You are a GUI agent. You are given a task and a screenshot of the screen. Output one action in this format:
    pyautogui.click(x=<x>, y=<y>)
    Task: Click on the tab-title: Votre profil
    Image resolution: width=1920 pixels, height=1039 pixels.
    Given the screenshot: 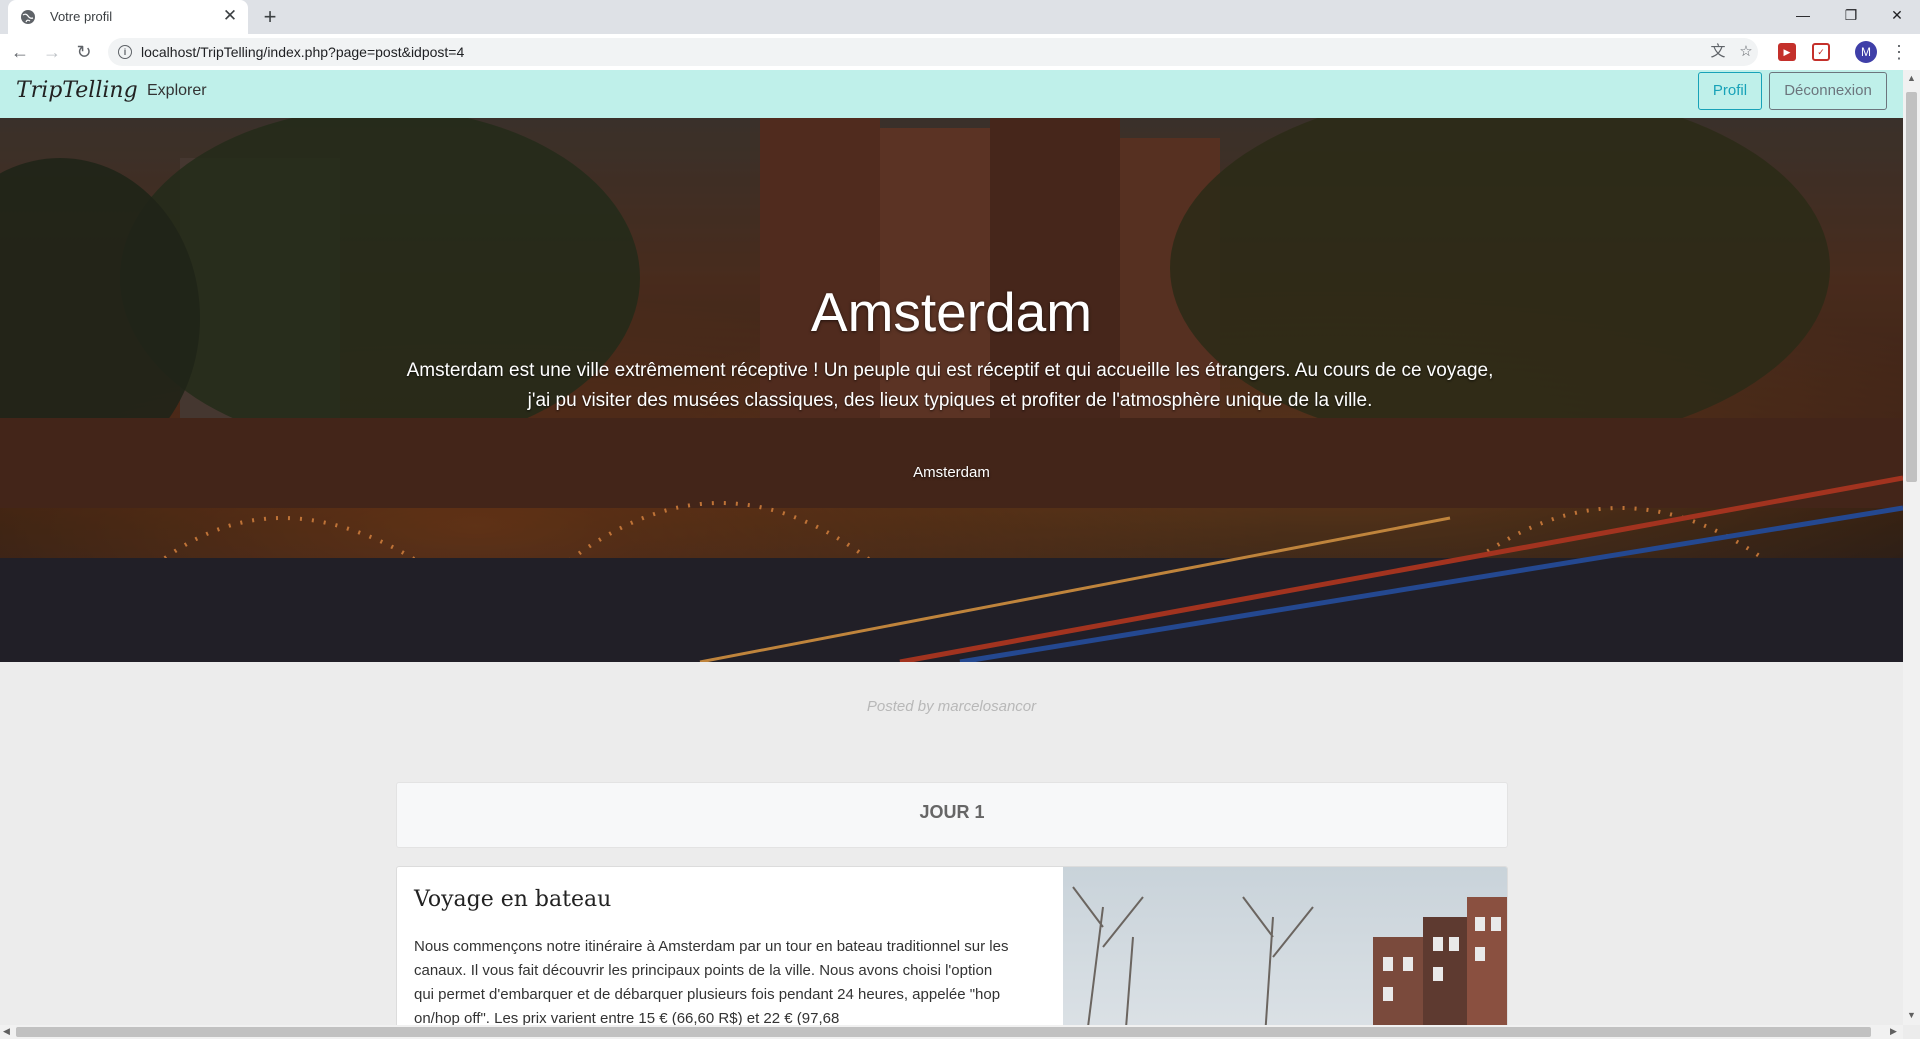 What is the action you would take?
    pyautogui.click(x=81, y=16)
    